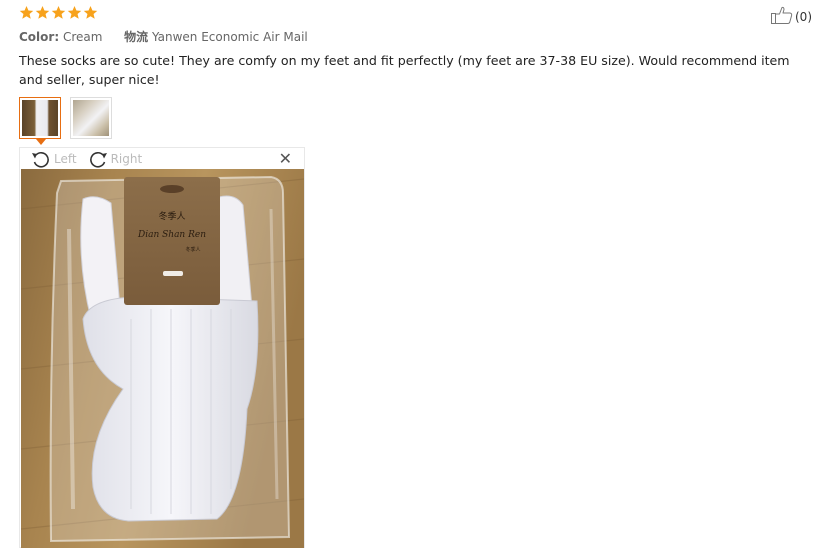  Describe the element at coordinates (98, 159) in the screenshot. I see `rotate-right-icon` at that location.